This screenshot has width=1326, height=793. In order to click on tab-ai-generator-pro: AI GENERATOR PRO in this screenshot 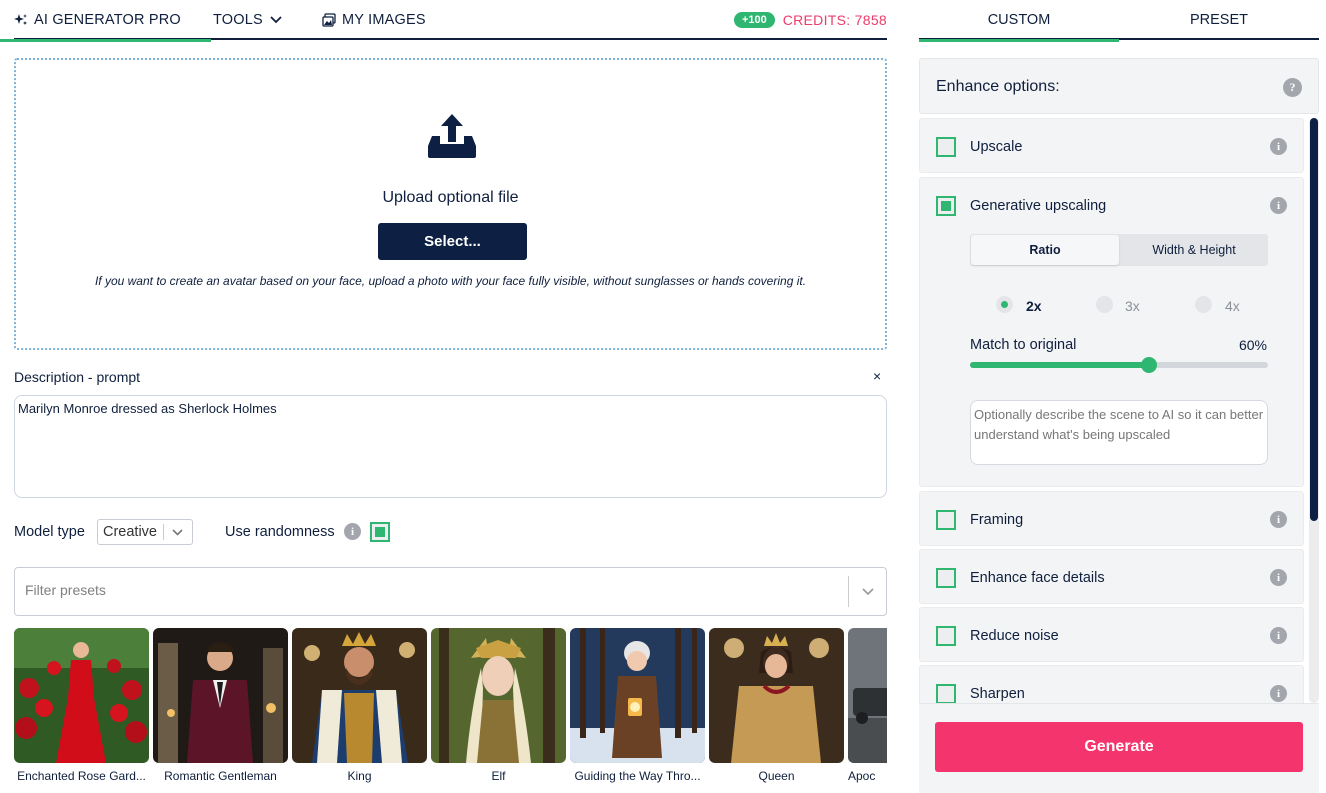, I will do `click(105, 21)`.